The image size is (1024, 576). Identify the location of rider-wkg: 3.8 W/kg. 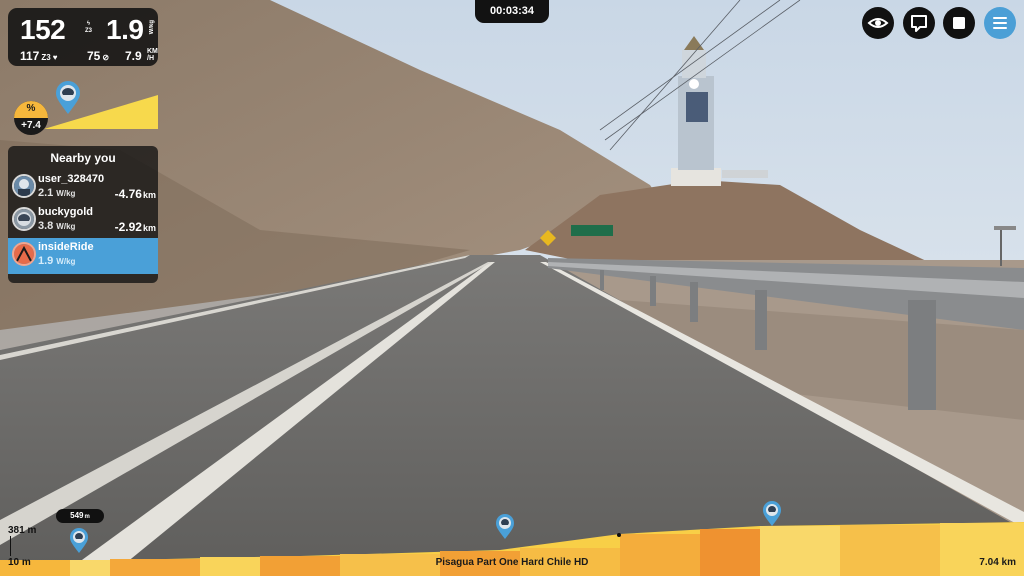
(57, 226).